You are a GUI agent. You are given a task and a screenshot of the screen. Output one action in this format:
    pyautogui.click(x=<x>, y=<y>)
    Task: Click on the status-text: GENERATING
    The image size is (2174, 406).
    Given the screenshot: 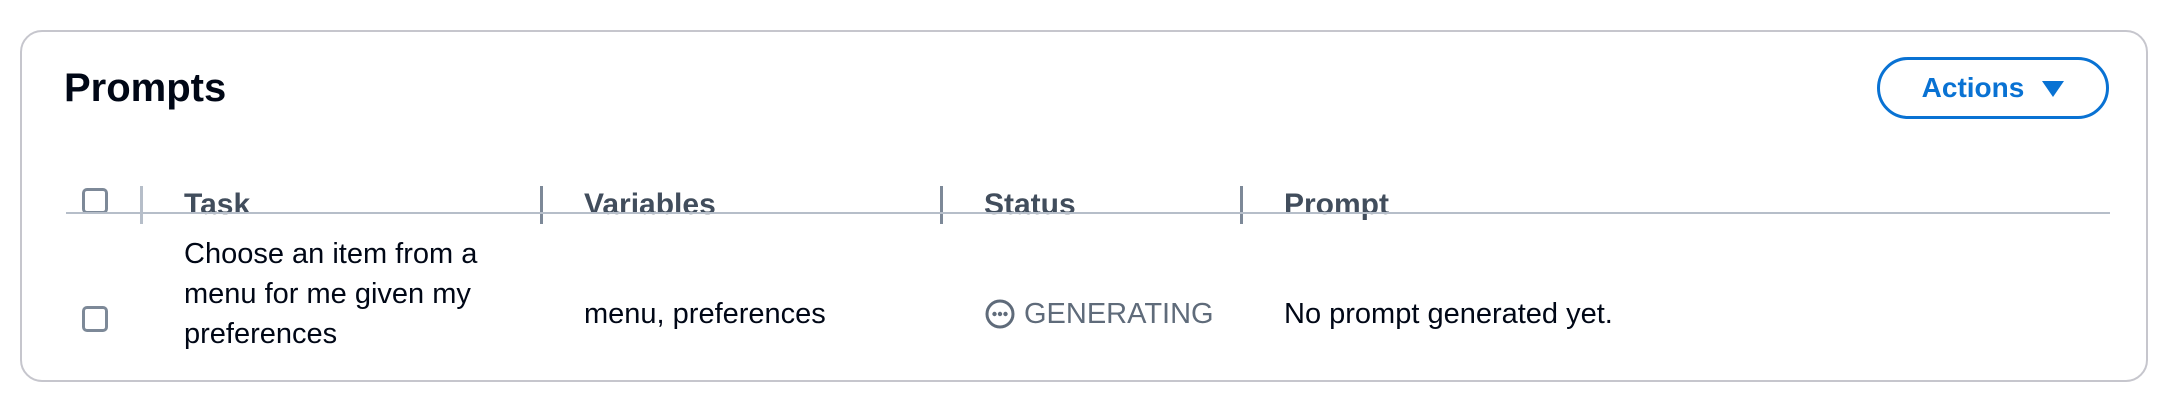 What is the action you would take?
    pyautogui.click(x=1119, y=314)
    